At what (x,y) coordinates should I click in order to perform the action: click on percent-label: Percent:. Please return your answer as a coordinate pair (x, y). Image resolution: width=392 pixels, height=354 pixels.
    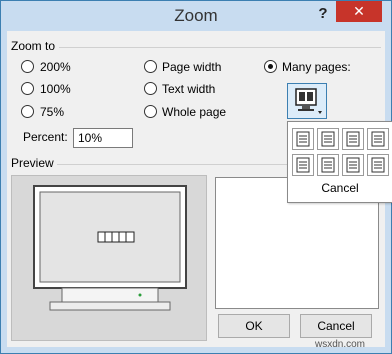
    Looking at the image, I should click on (45, 137).